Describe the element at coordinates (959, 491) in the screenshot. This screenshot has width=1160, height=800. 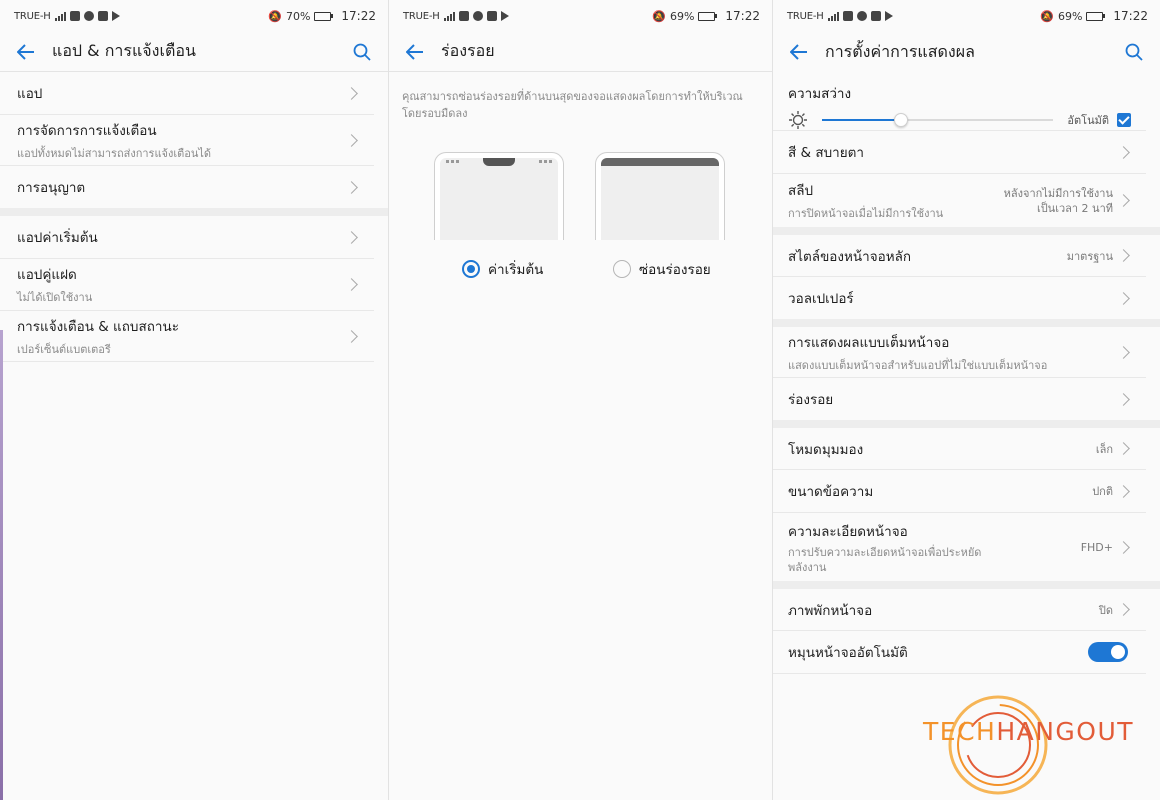
I see `list-item-text-size: ขนาดข้อความ ปกติ` at that location.